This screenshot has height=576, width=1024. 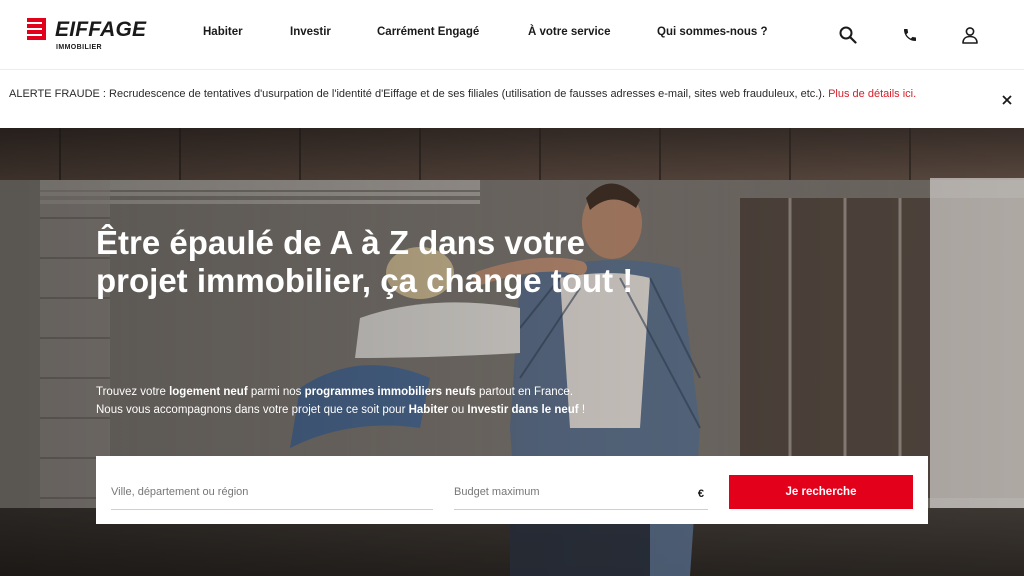 What do you see at coordinates (133, 392) in the screenshot?
I see `hero-desc-text: Trouvez votre` at bounding box center [133, 392].